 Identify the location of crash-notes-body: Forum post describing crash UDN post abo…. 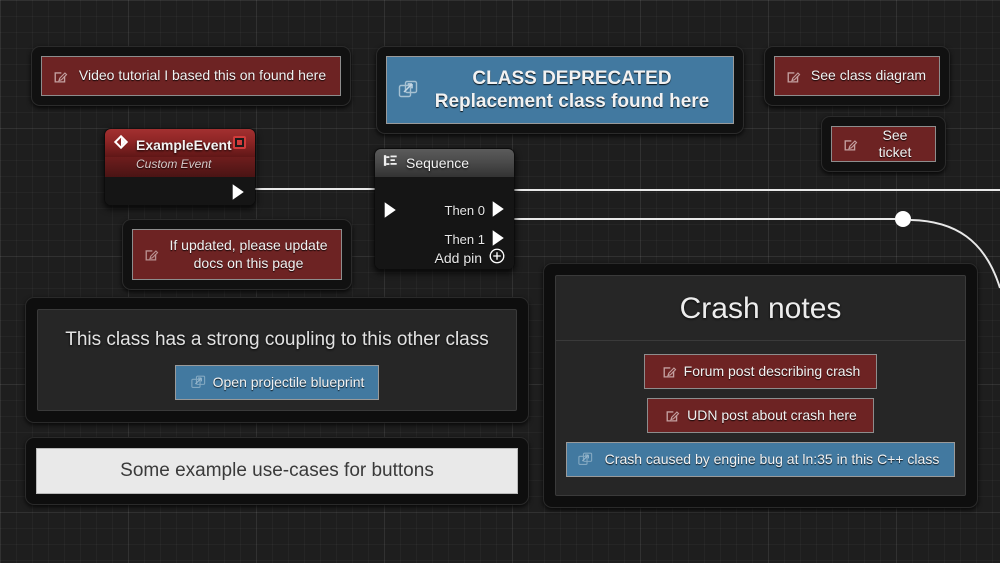
(760, 415).